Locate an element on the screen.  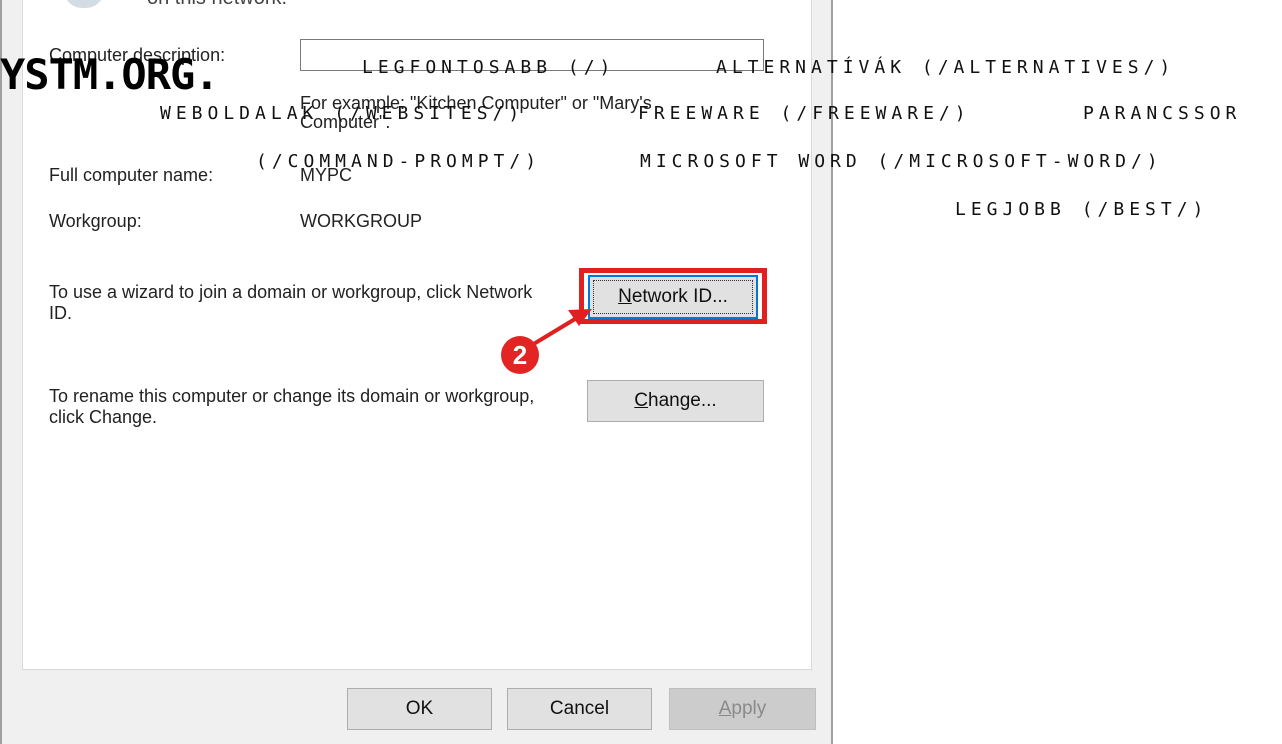
workgroup-label: Workgroup: is located at coordinates (95, 221).